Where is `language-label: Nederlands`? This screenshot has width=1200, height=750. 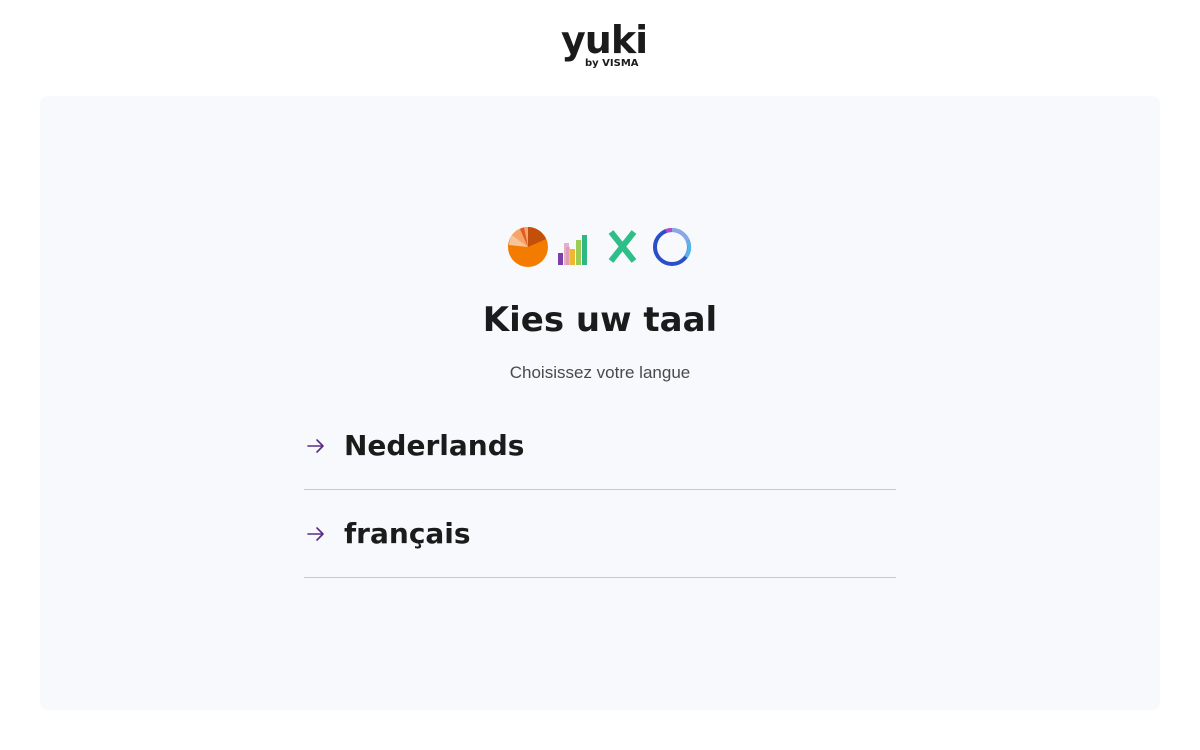
language-label: Nederlands is located at coordinates (434, 445).